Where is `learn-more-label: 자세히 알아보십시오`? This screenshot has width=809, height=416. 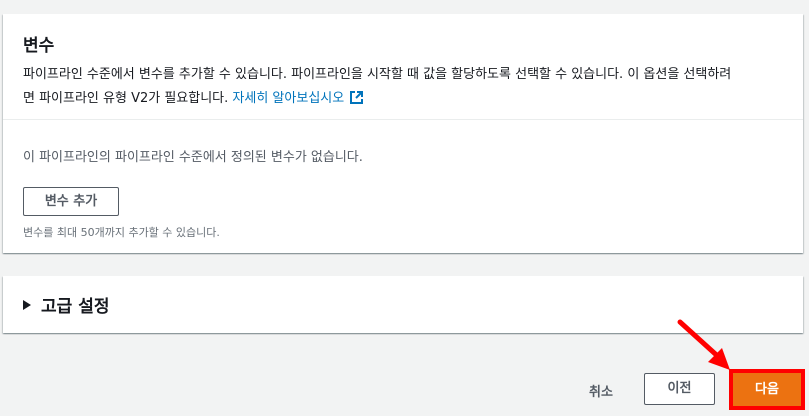
learn-more-label: 자세히 알아보십시오 is located at coordinates (288, 98).